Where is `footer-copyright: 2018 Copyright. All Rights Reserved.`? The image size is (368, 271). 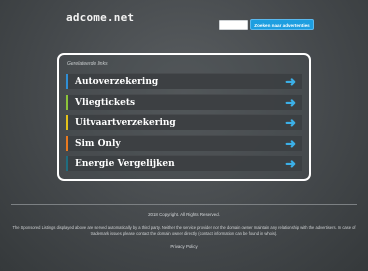
footer-copyright: 2018 Copyright. All Rights Reserved. is located at coordinates (184, 214).